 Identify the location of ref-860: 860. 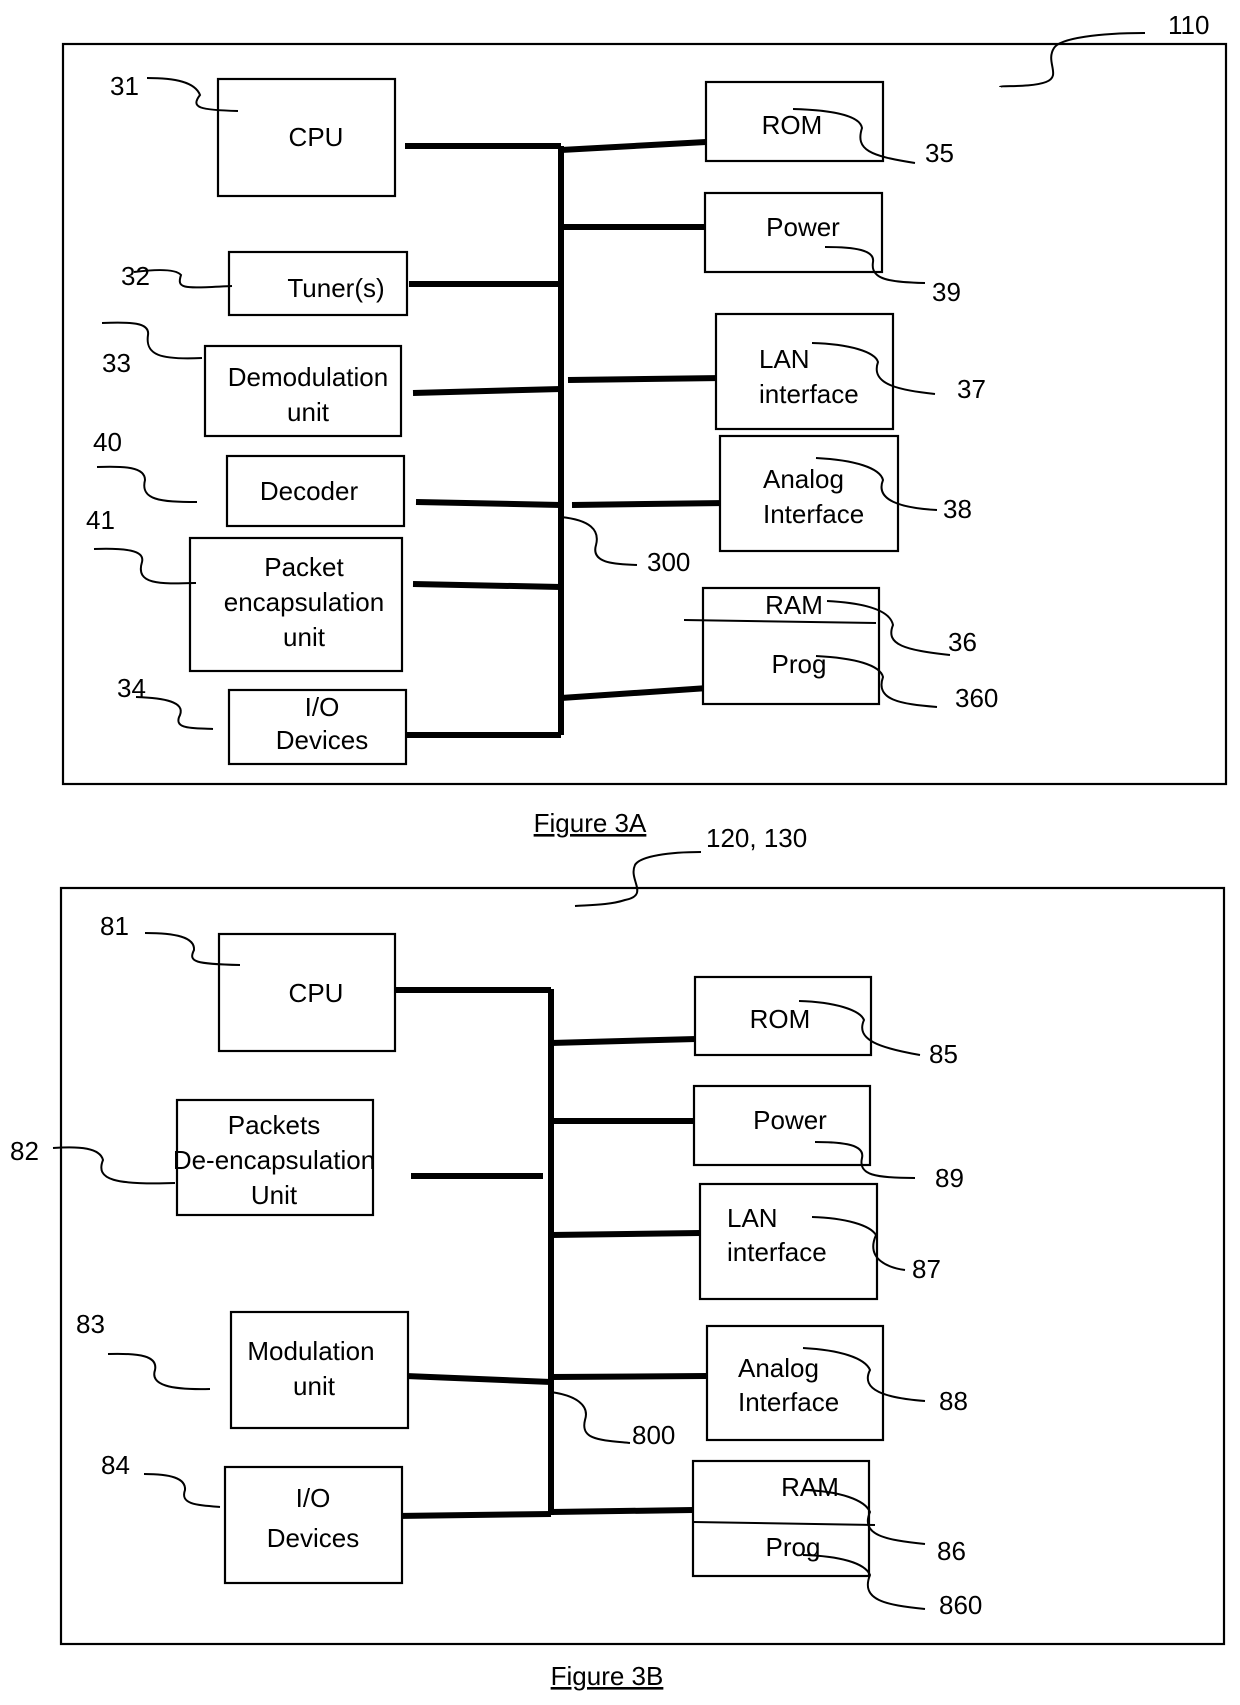
(960, 1605).